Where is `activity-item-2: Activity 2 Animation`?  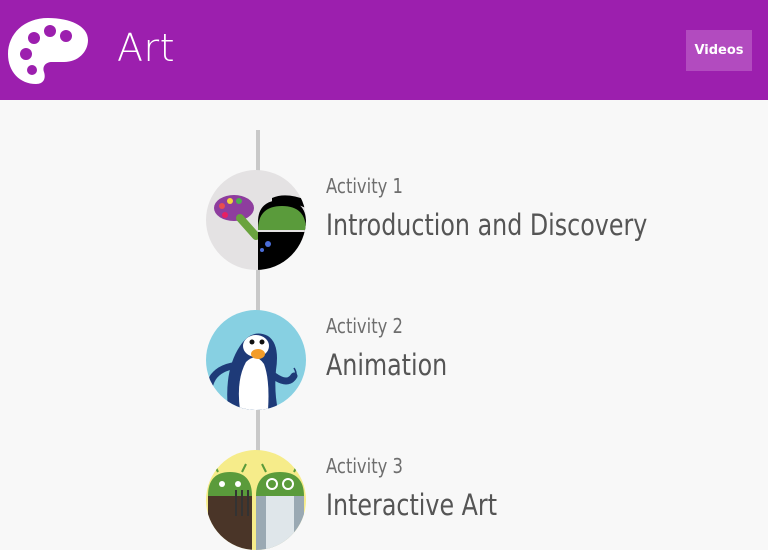 activity-item-2: Activity 2 Animation is located at coordinates (456, 360).